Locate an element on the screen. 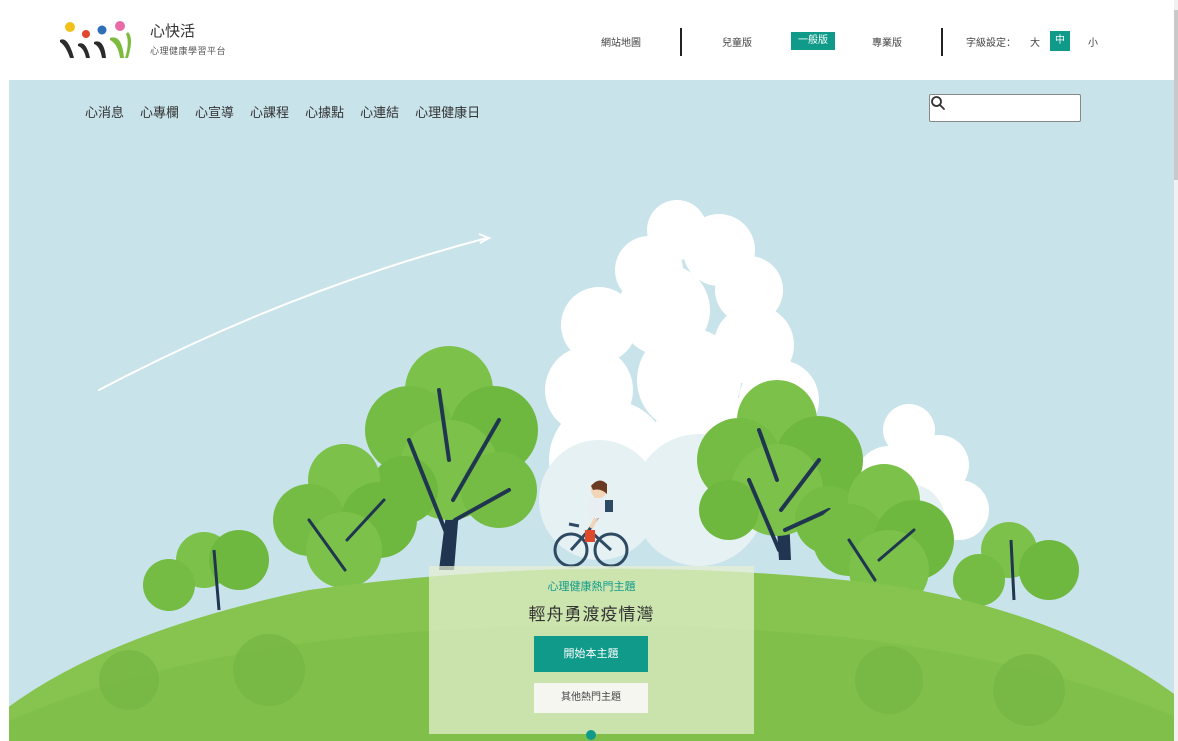  search-input is located at coordinates (1015, 108).